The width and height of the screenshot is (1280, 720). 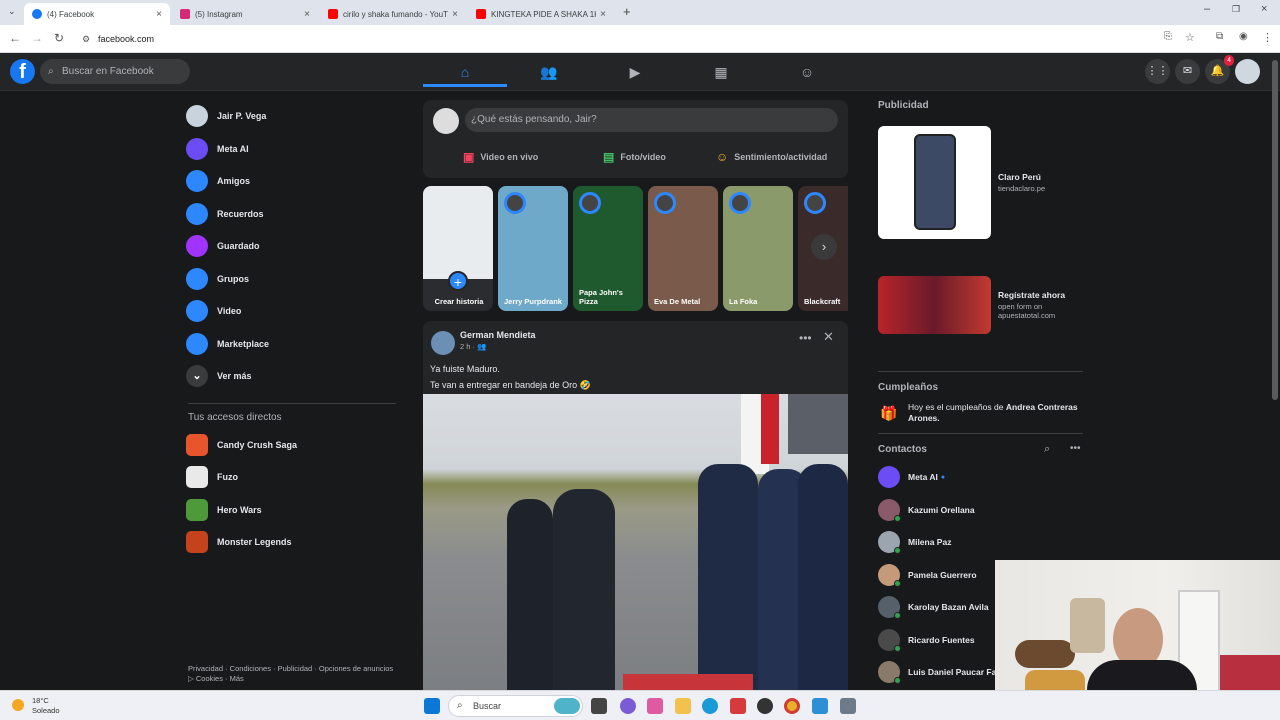 What do you see at coordinates (291, 477) in the screenshot?
I see `shortcut-item: Fuzo` at bounding box center [291, 477].